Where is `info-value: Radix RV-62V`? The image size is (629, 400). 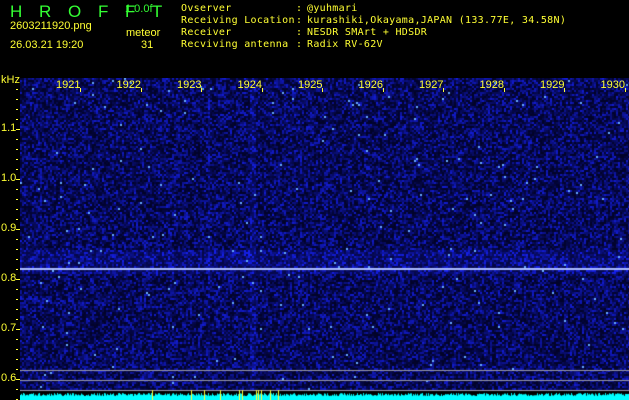
info-value: Radix RV-62V is located at coordinates (345, 44).